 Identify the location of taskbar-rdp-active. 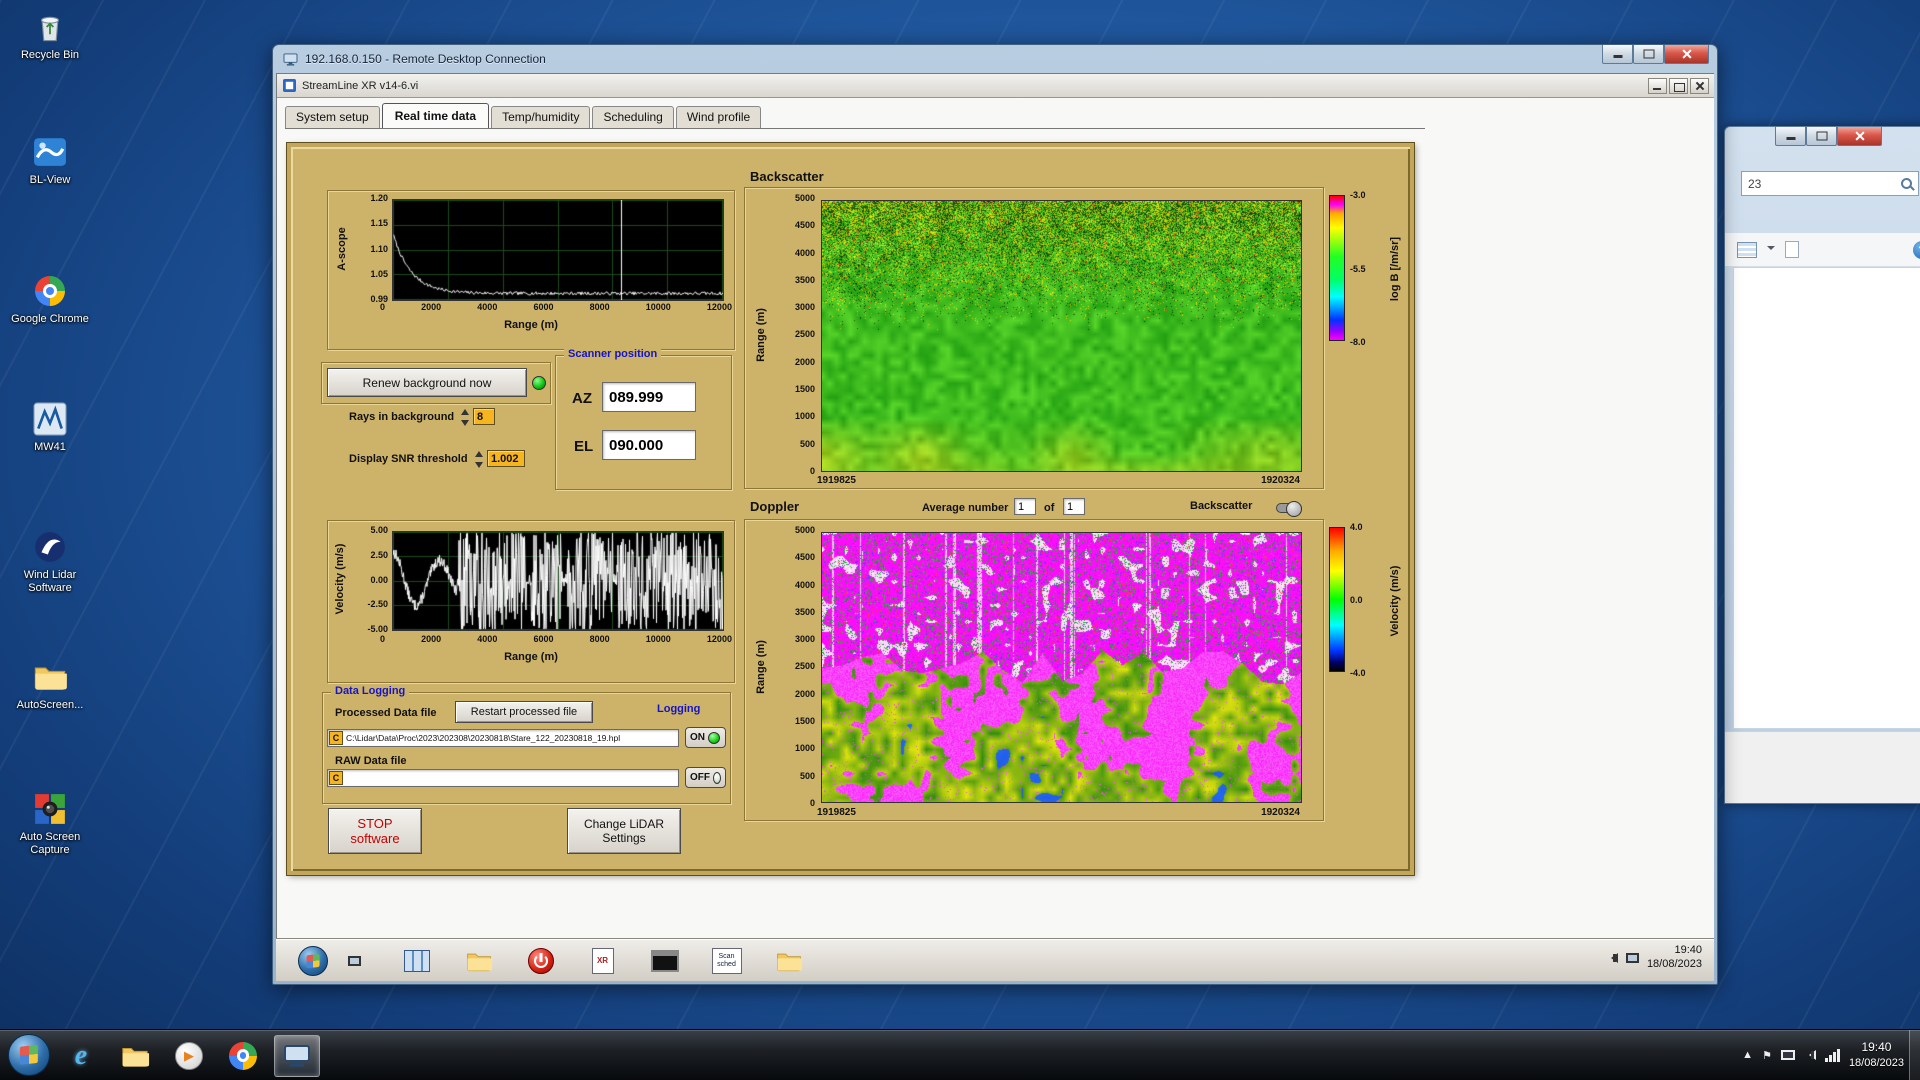
(297, 1055).